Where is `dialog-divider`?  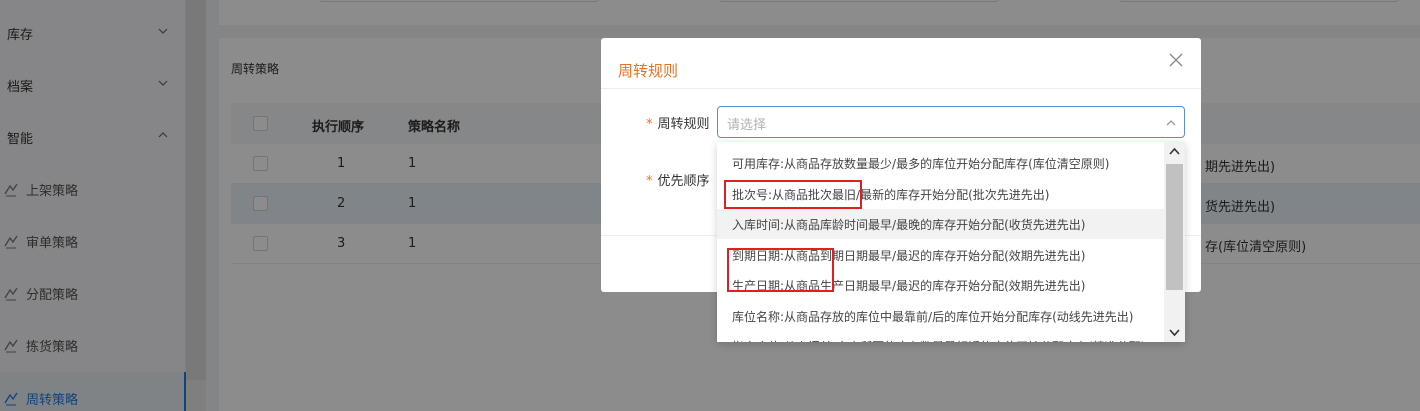
dialog-divider is located at coordinates (901, 88).